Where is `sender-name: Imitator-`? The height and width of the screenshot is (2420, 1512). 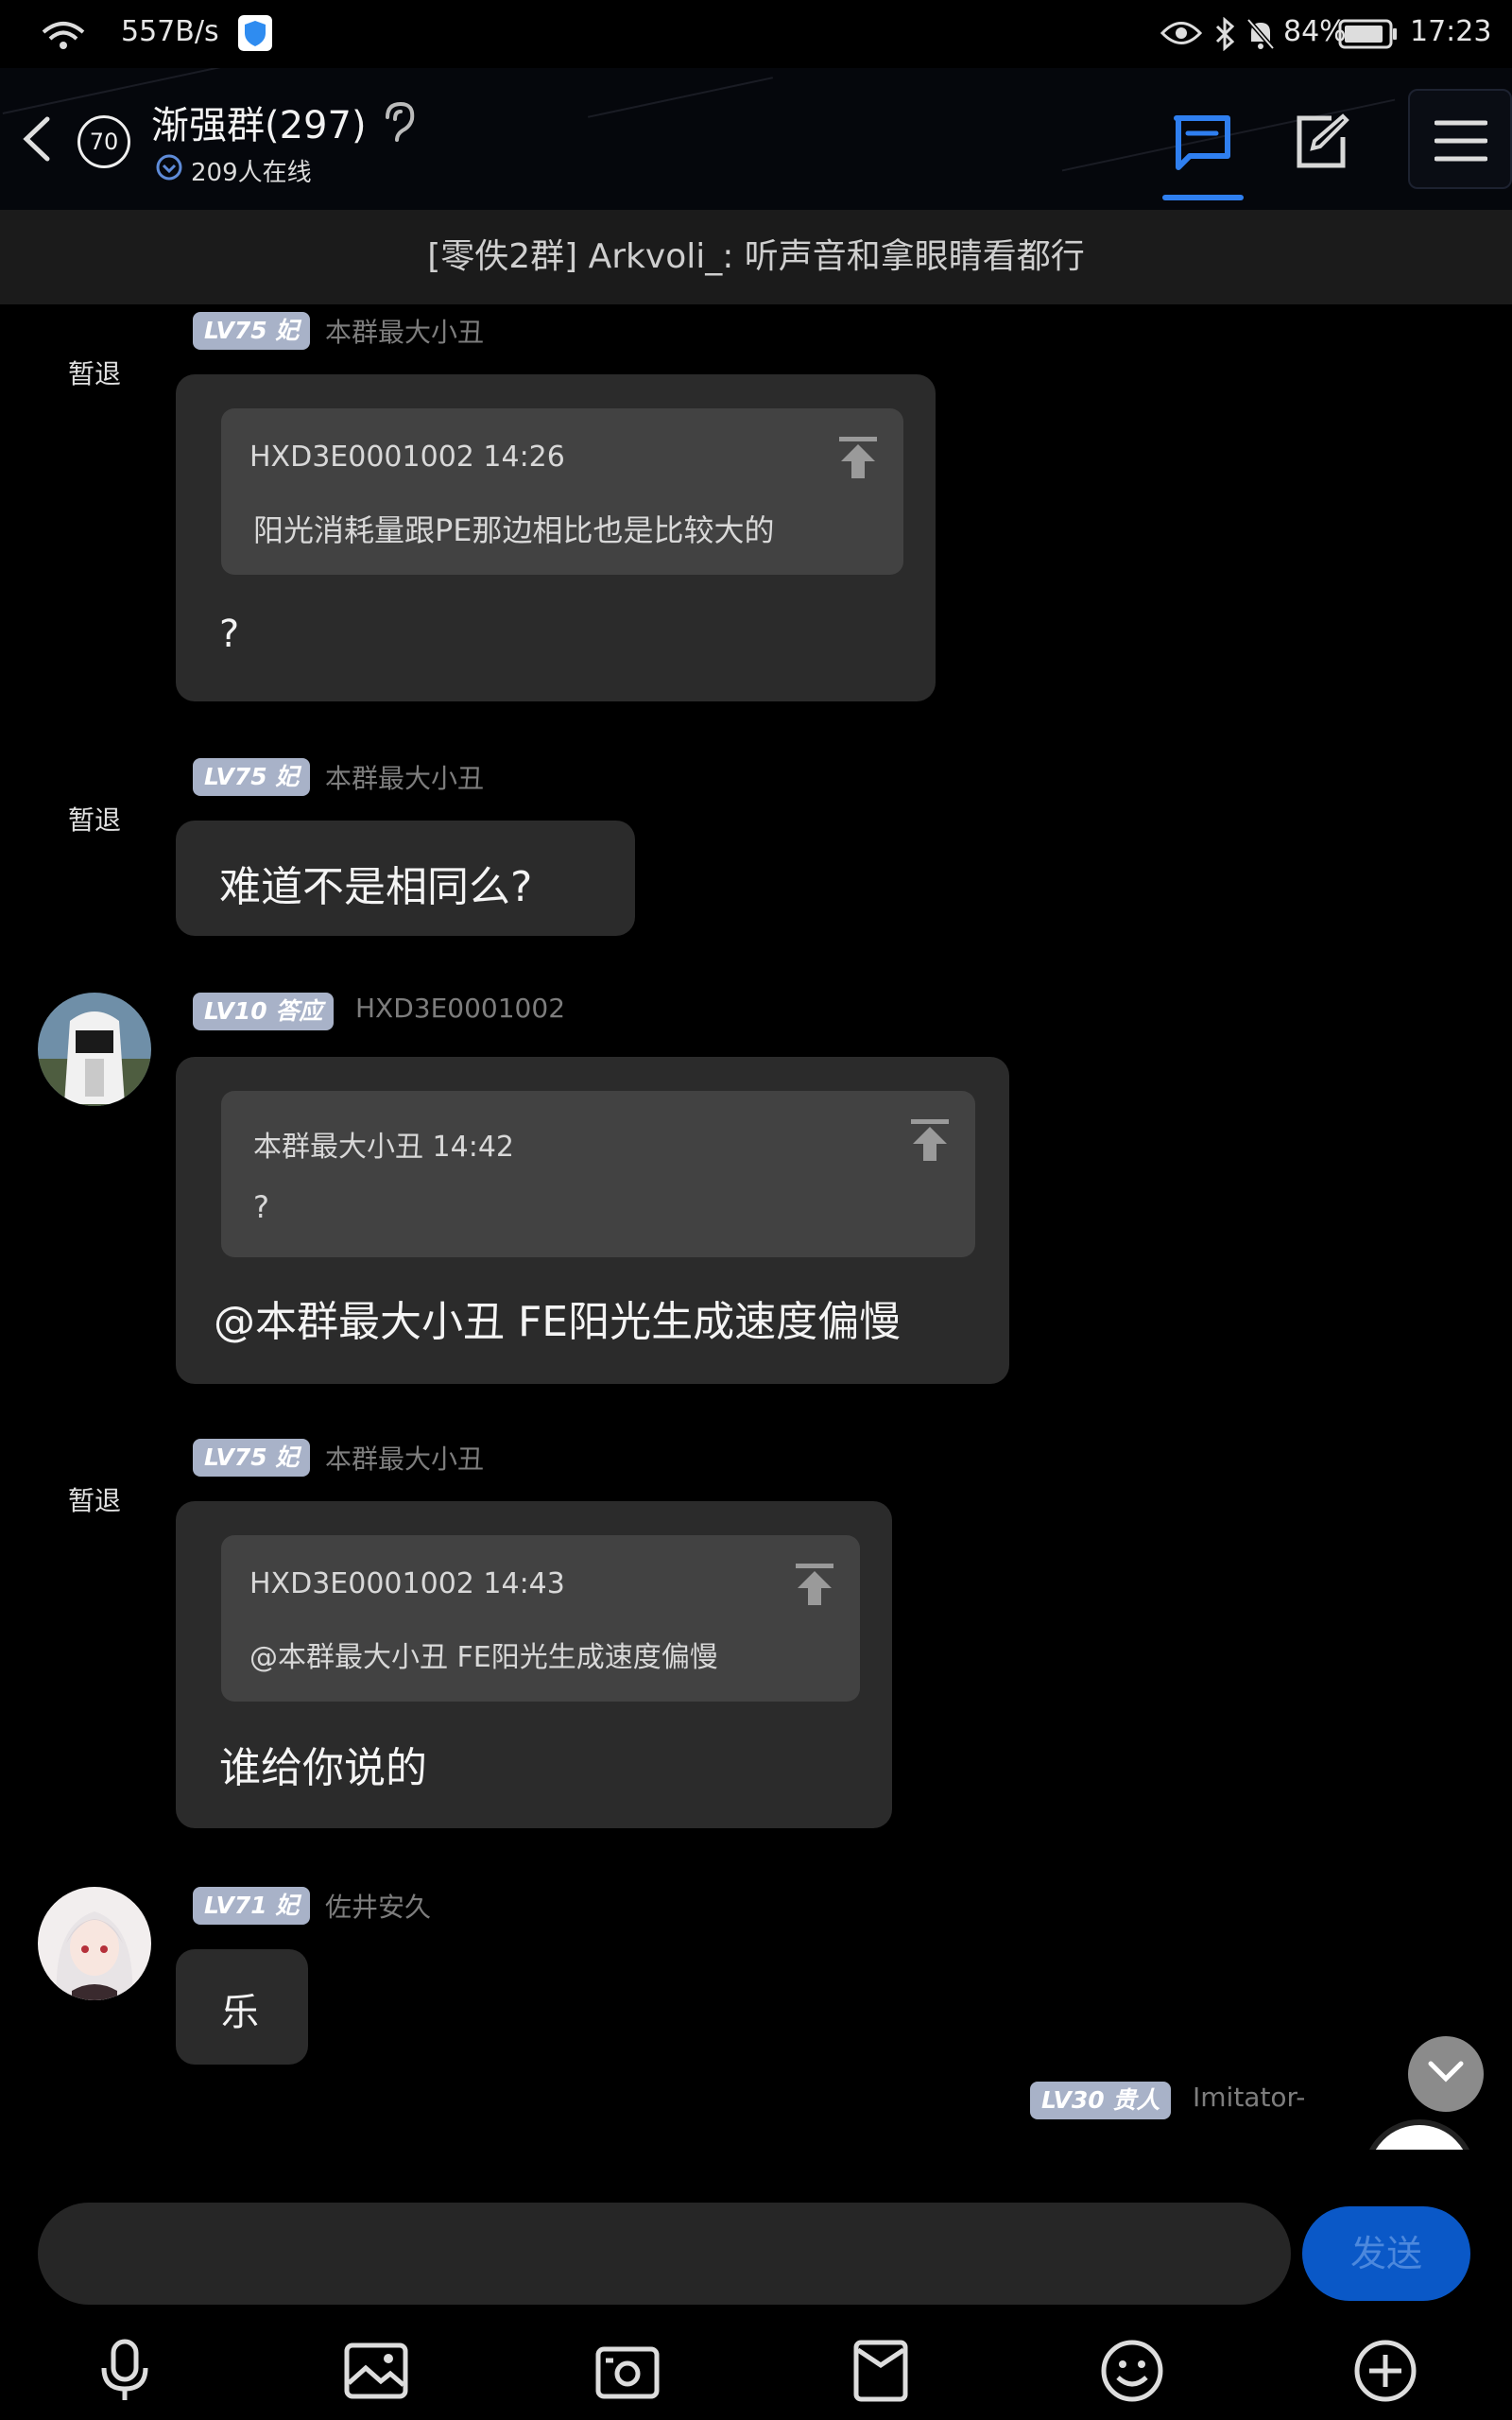
sender-name: Imitator- is located at coordinates (1249, 2097).